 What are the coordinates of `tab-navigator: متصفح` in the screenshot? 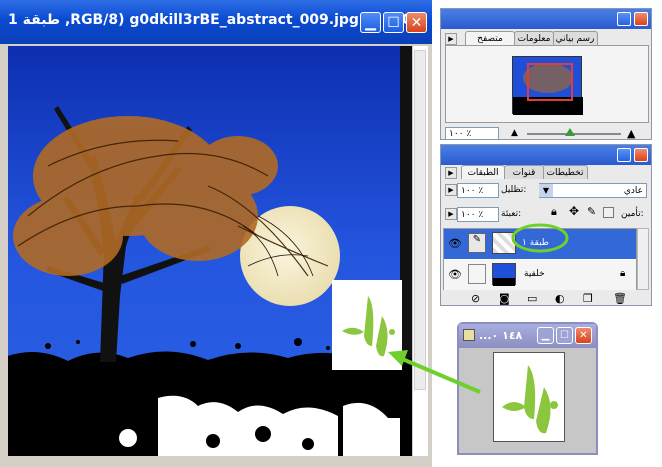 It's located at (490, 38).